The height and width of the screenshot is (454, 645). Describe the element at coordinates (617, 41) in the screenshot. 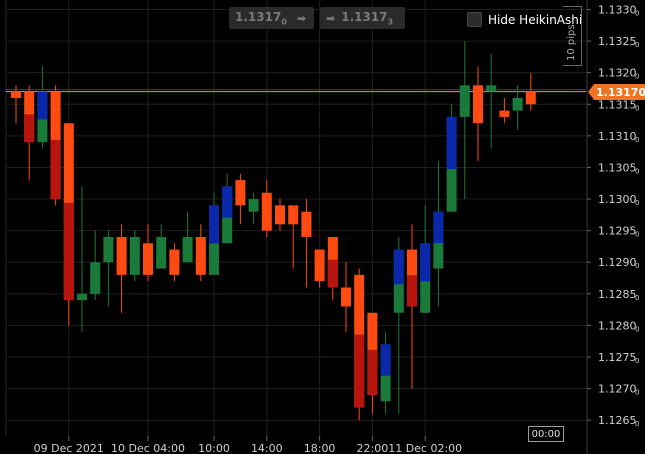

I see `y-tick-label: 1.1325` at that location.